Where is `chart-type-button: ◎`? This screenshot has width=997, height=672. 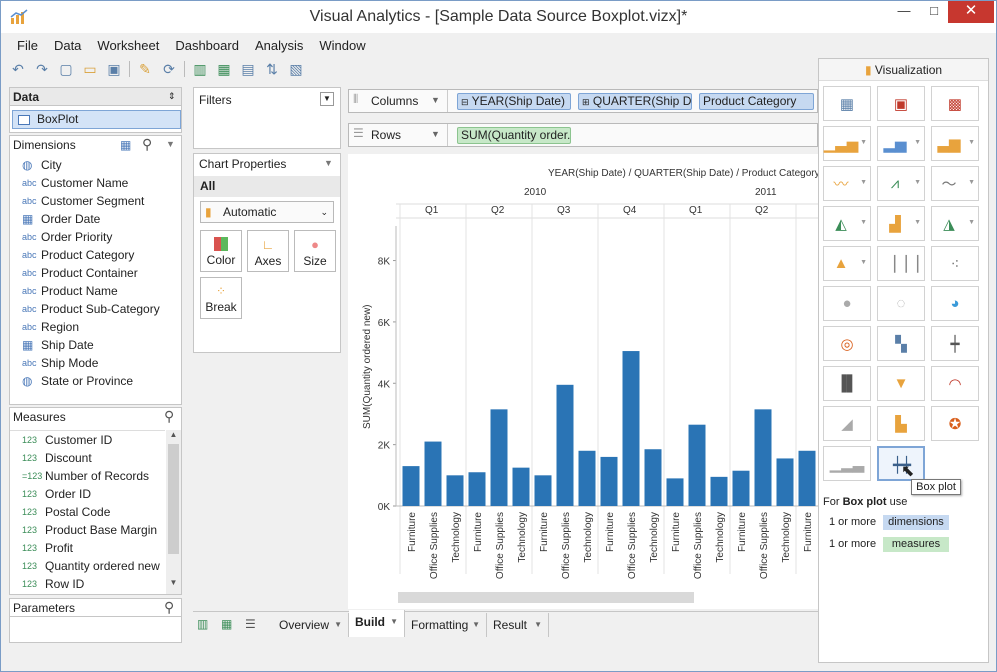 chart-type-button: ◎ is located at coordinates (847, 343).